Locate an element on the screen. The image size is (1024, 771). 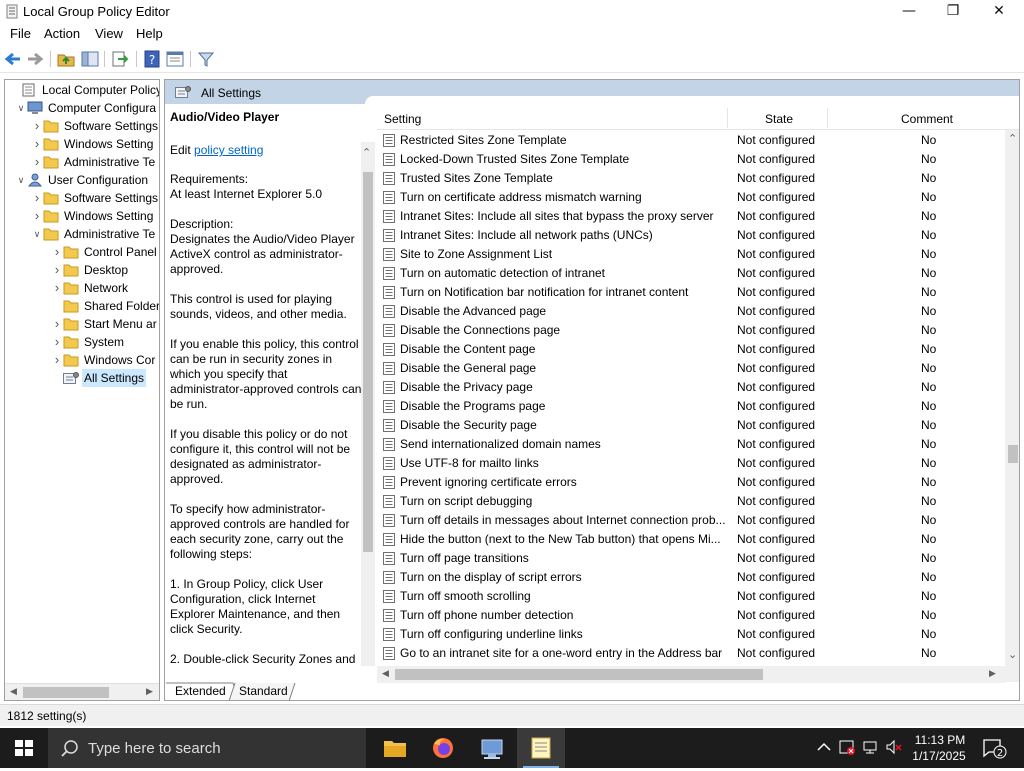
menu-view: View is located at coordinates (109, 33).